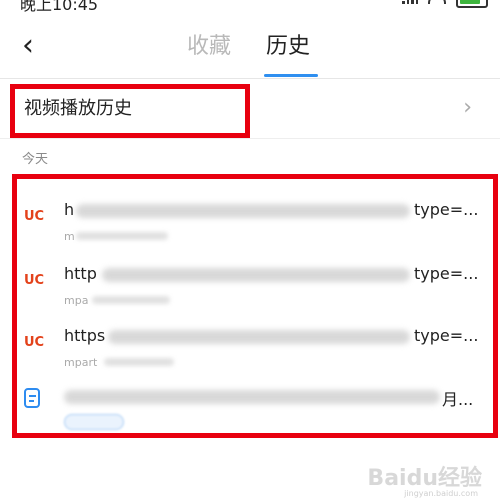 The height and width of the screenshot is (500, 500). I want to click on chevron-right-icon: ›, so click(467, 107).